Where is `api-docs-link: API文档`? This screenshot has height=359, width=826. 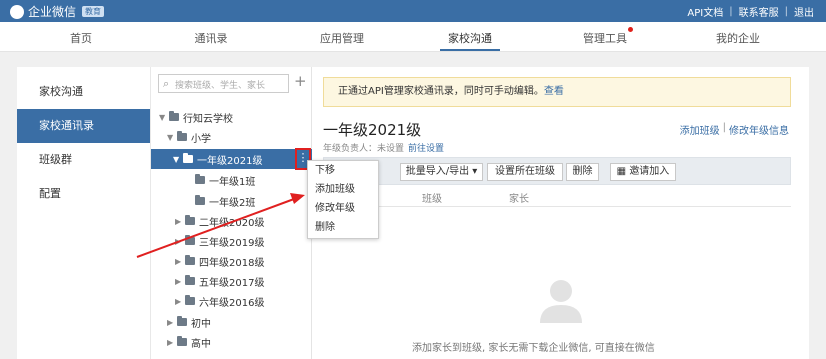
api-docs-link: API文档 is located at coordinates (705, 11).